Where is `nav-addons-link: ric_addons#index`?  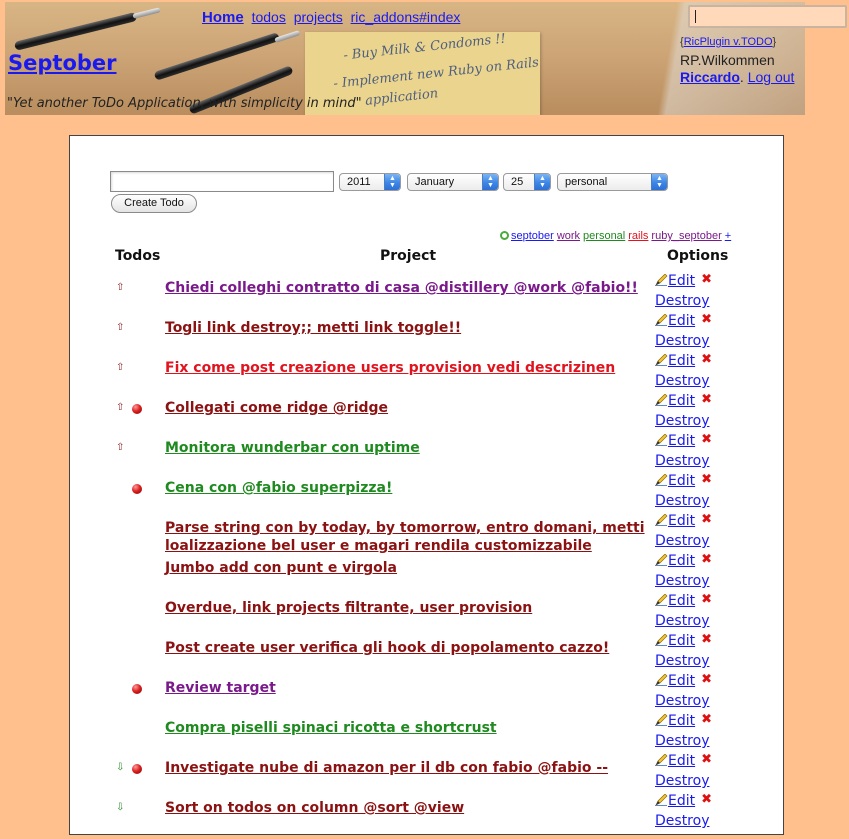
nav-addons-link: ric_addons#index is located at coordinates (406, 17).